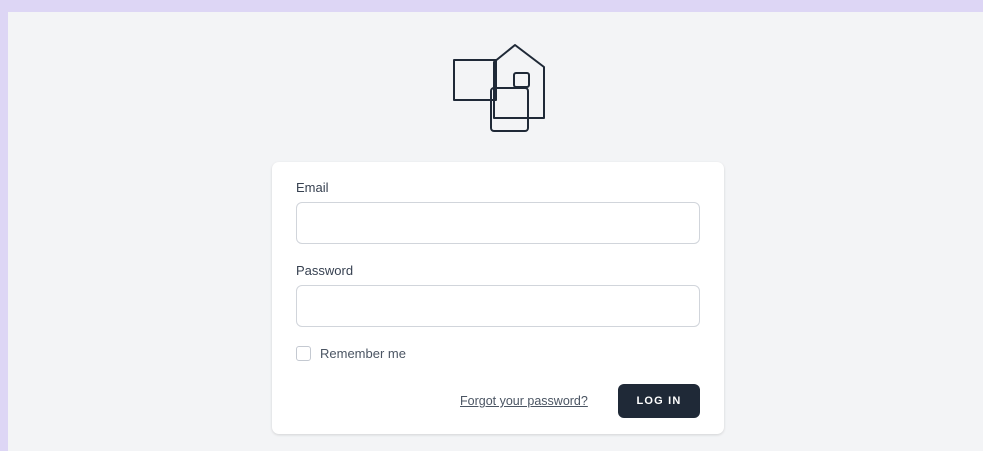 Image resolution: width=983 pixels, height=451 pixels. I want to click on remember-me-label: Remember me, so click(363, 353).